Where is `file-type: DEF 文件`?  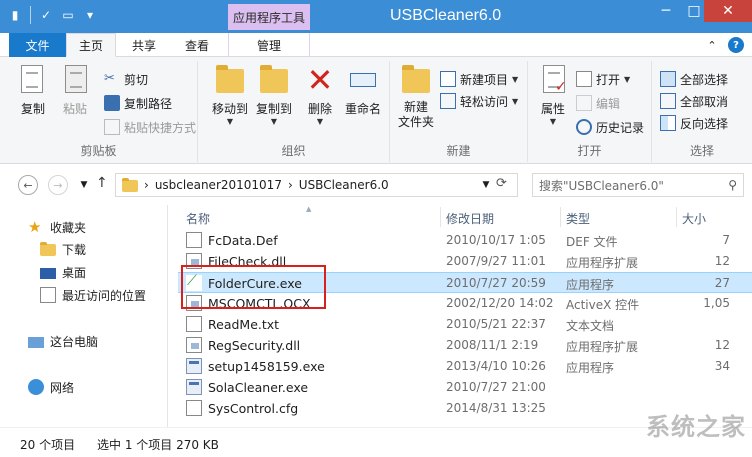
file-type: DEF 文件 is located at coordinates (592, 242).